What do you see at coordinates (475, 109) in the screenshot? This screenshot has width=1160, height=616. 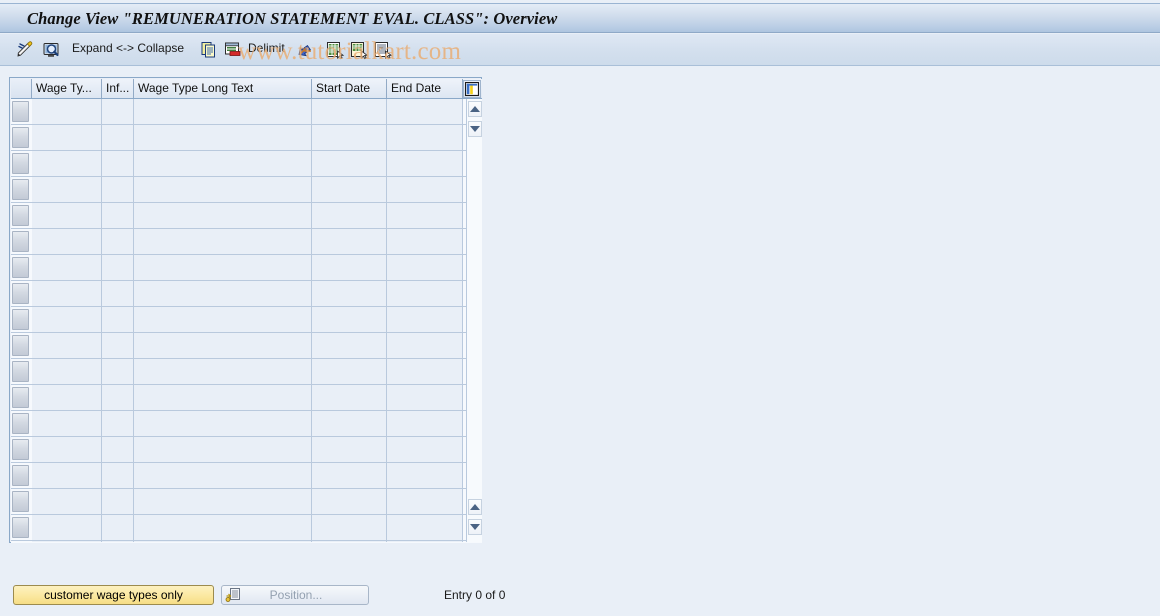 I see `scroll-up-button-top` at bounding box center [475, 109].